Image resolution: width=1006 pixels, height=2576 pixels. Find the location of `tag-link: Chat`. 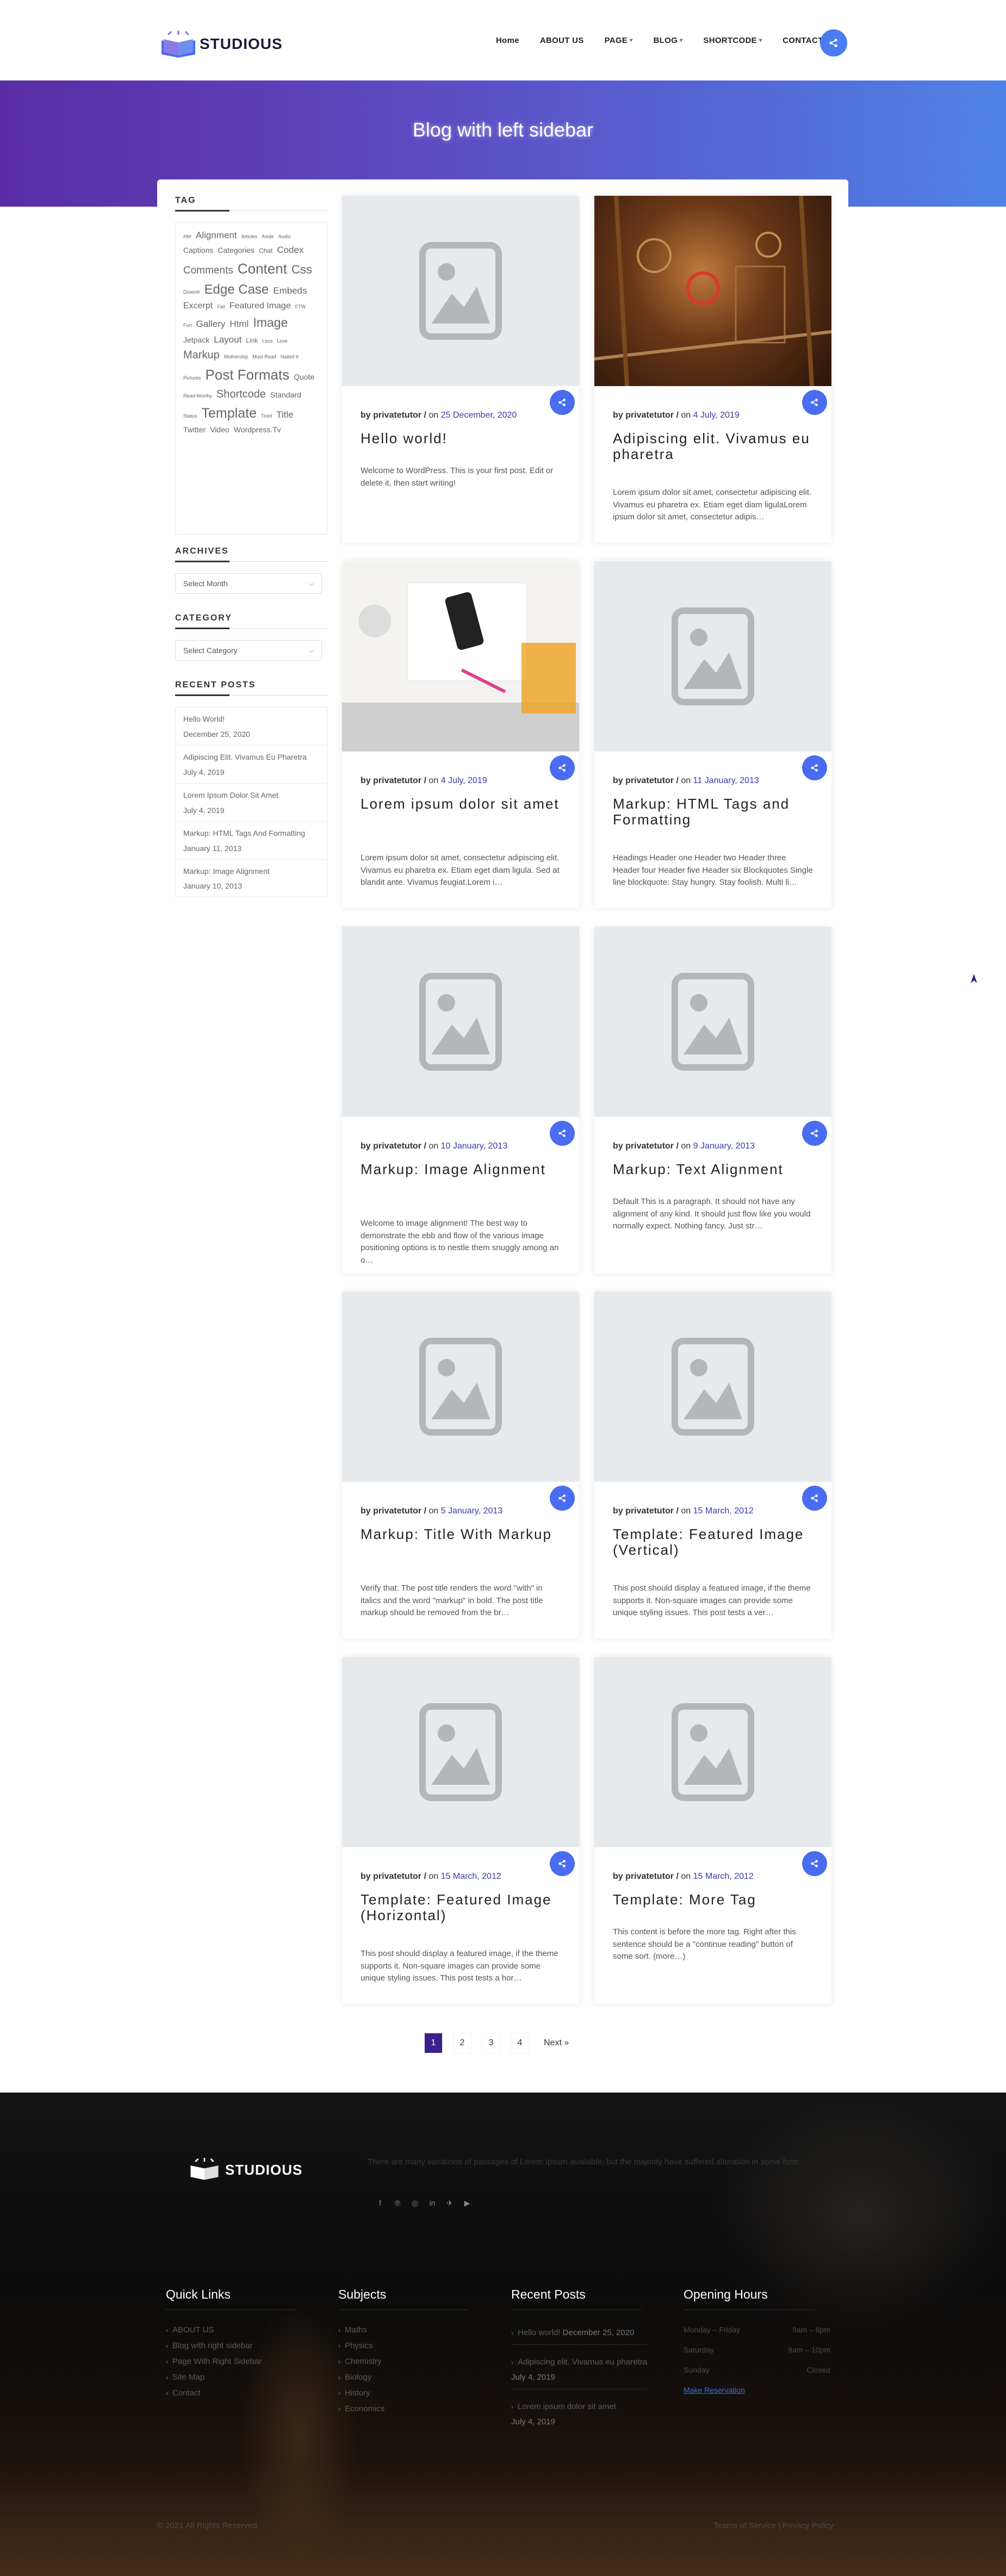

tag-link: Chat is located at coordinates (265, 251).